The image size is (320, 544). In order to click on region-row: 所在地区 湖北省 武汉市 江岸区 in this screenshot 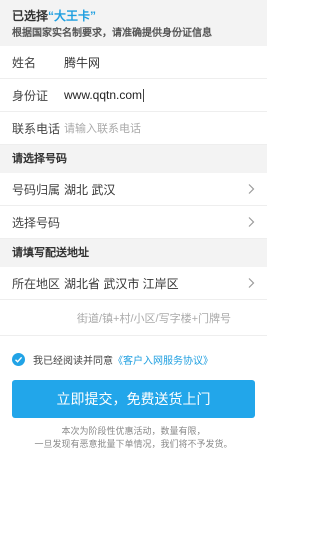, I will do `click(133, 283)`.